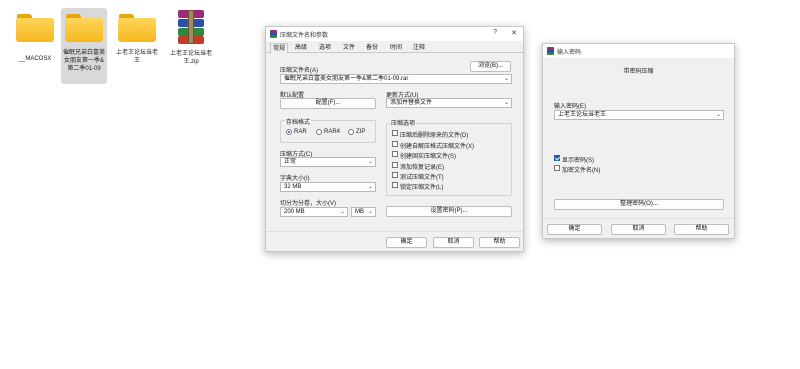 The height and width of the screenshot is (369, 800). Describe the element at coordinates (300, 132) in the screenshot. I see `format-rar-label: RAR` at that location.